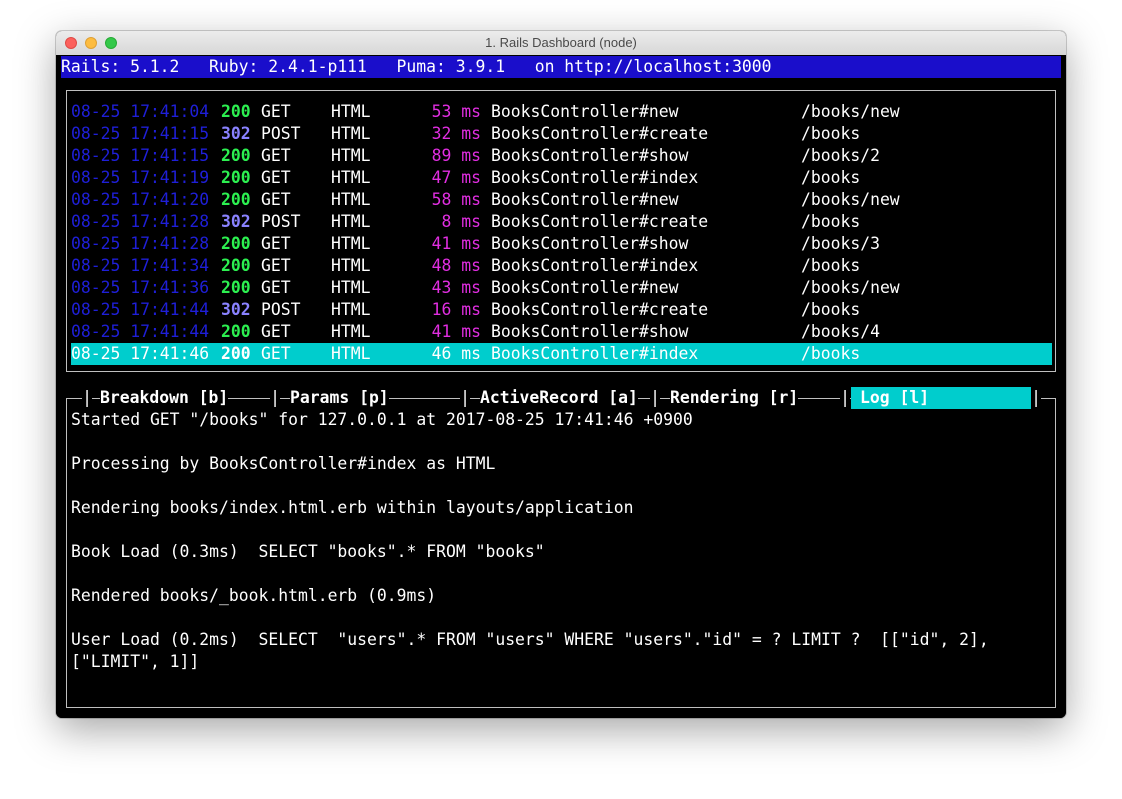 Image resolution: width=1122 pixels, height=799 pixels. What do you see at coordinates (254, 595) in the screenshot?
I see `log-line: Rendered books/_book.html.erb (0.9ms)` at bounding box center [254, 595].